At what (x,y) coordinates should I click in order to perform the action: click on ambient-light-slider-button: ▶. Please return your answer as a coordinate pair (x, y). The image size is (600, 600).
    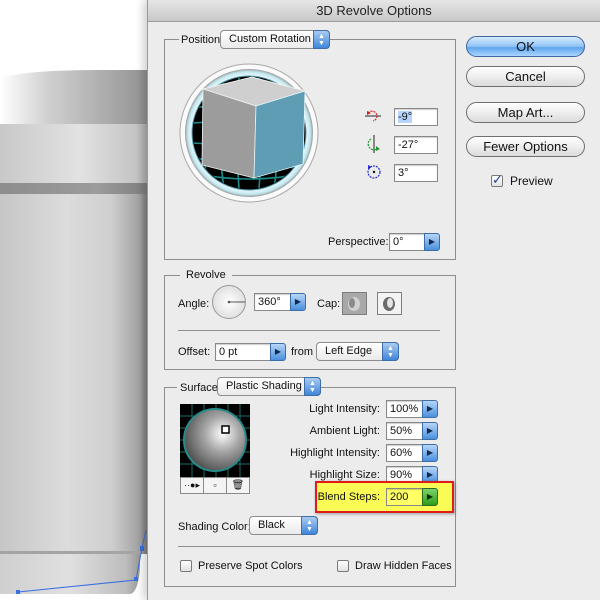
    Looking at the image, I should click on (430, 431).